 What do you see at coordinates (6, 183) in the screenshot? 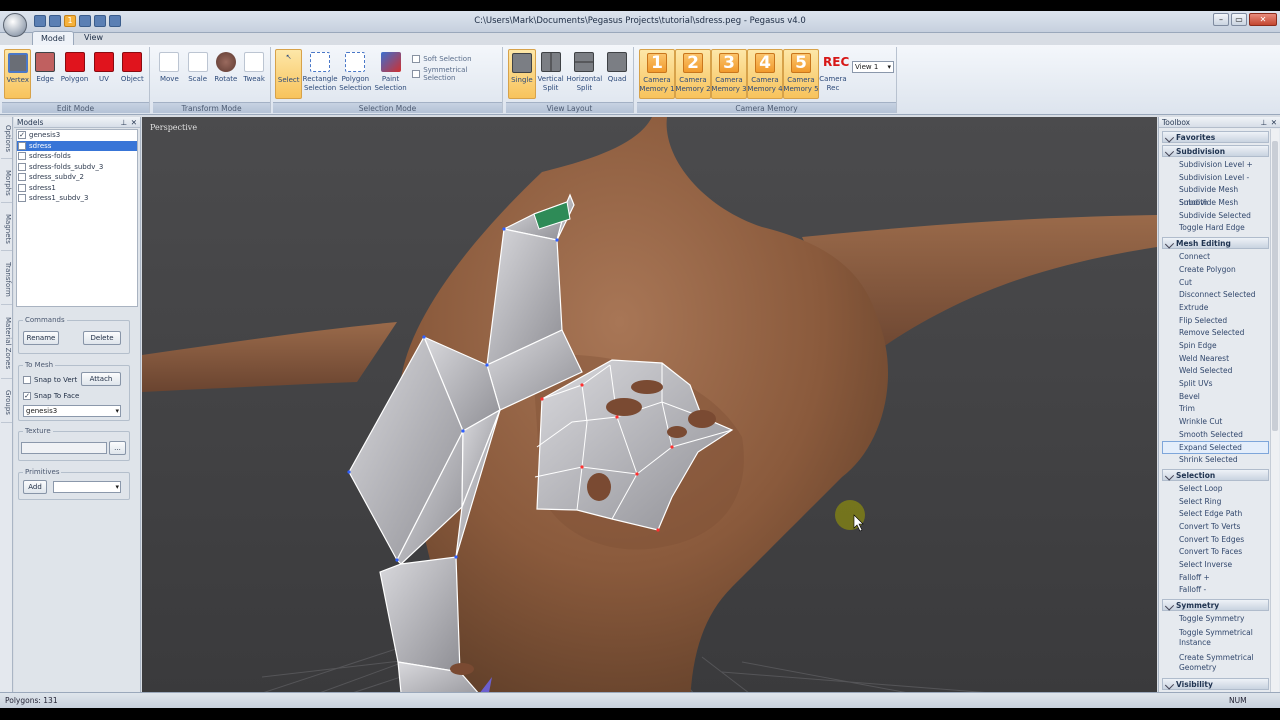
I see `tab-morphs: Morphs` at bounding box center [6, 183].